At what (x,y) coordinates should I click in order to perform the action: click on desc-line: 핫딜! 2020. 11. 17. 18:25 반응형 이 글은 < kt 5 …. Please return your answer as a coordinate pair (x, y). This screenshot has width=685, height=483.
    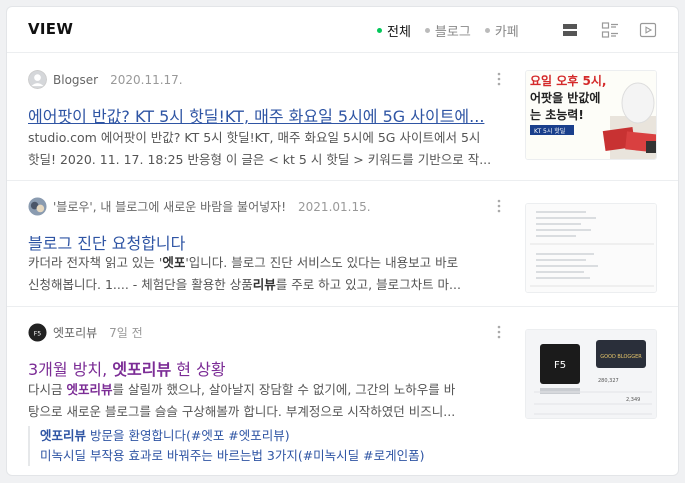
    Looking at the image, I should click on (260, 159).